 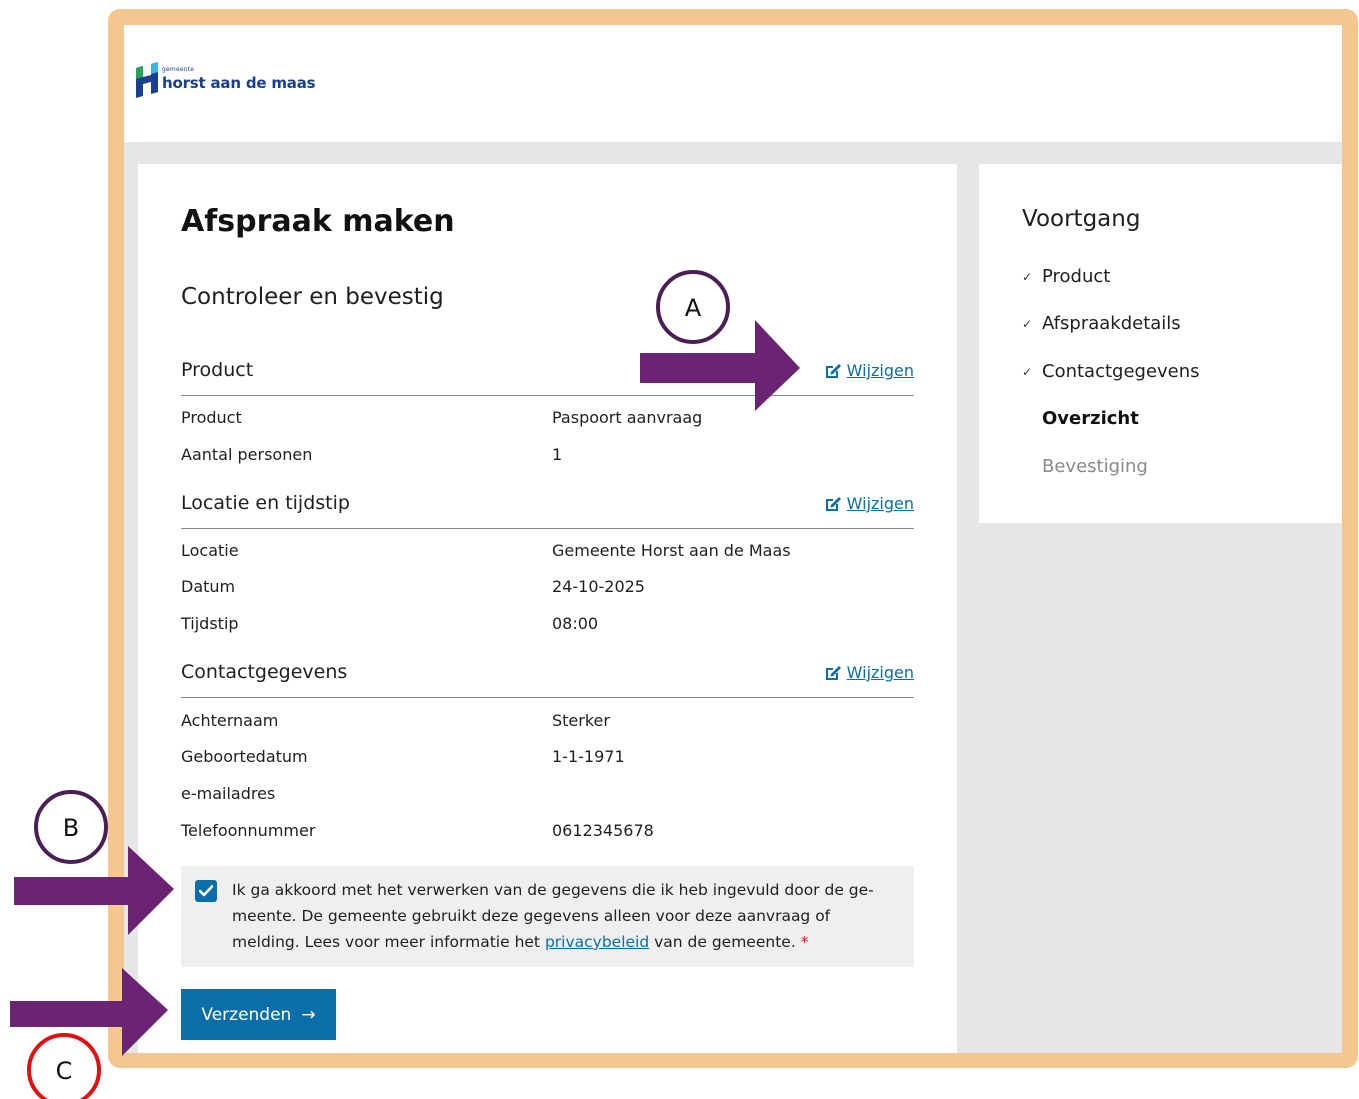 What do you see at coordinates (94, 890) in the screenshot?
I see `arrow-b-icon` at bounding box center [94, 890].